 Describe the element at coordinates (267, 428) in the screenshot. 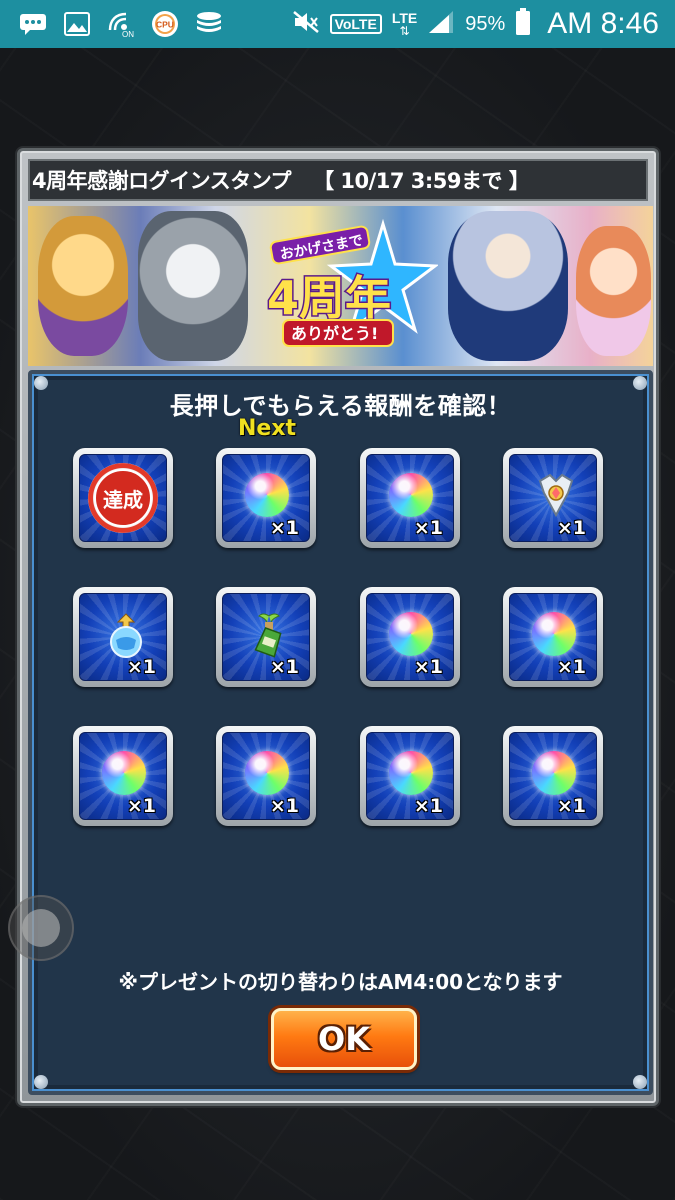

I see `next-label: Next` at that location.